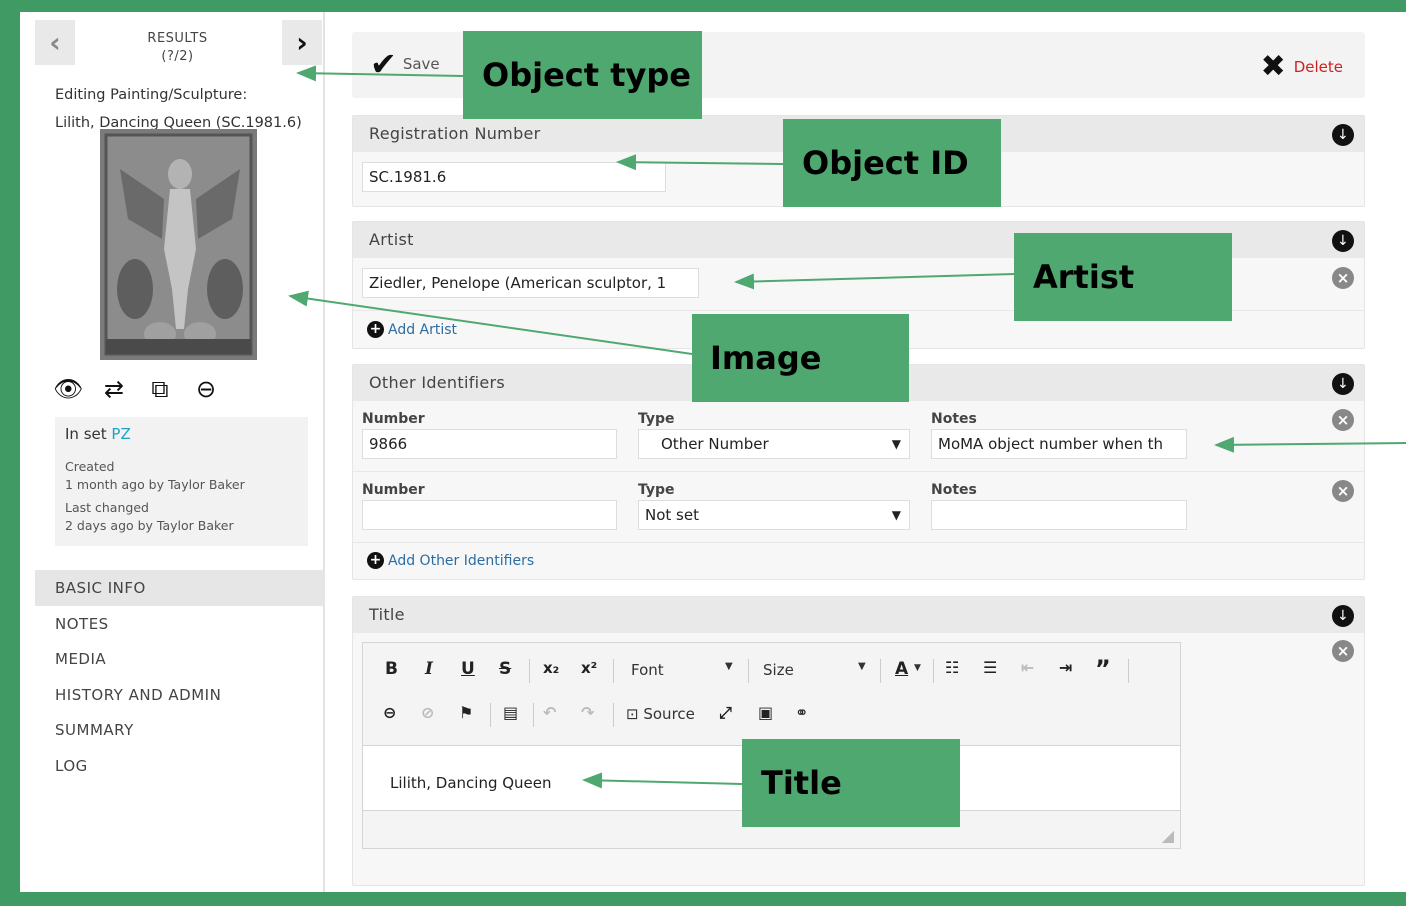 The width and height of the screenshot is (1406, 906). I want to click on identifier-number-input: 9866, so click(489, 444).